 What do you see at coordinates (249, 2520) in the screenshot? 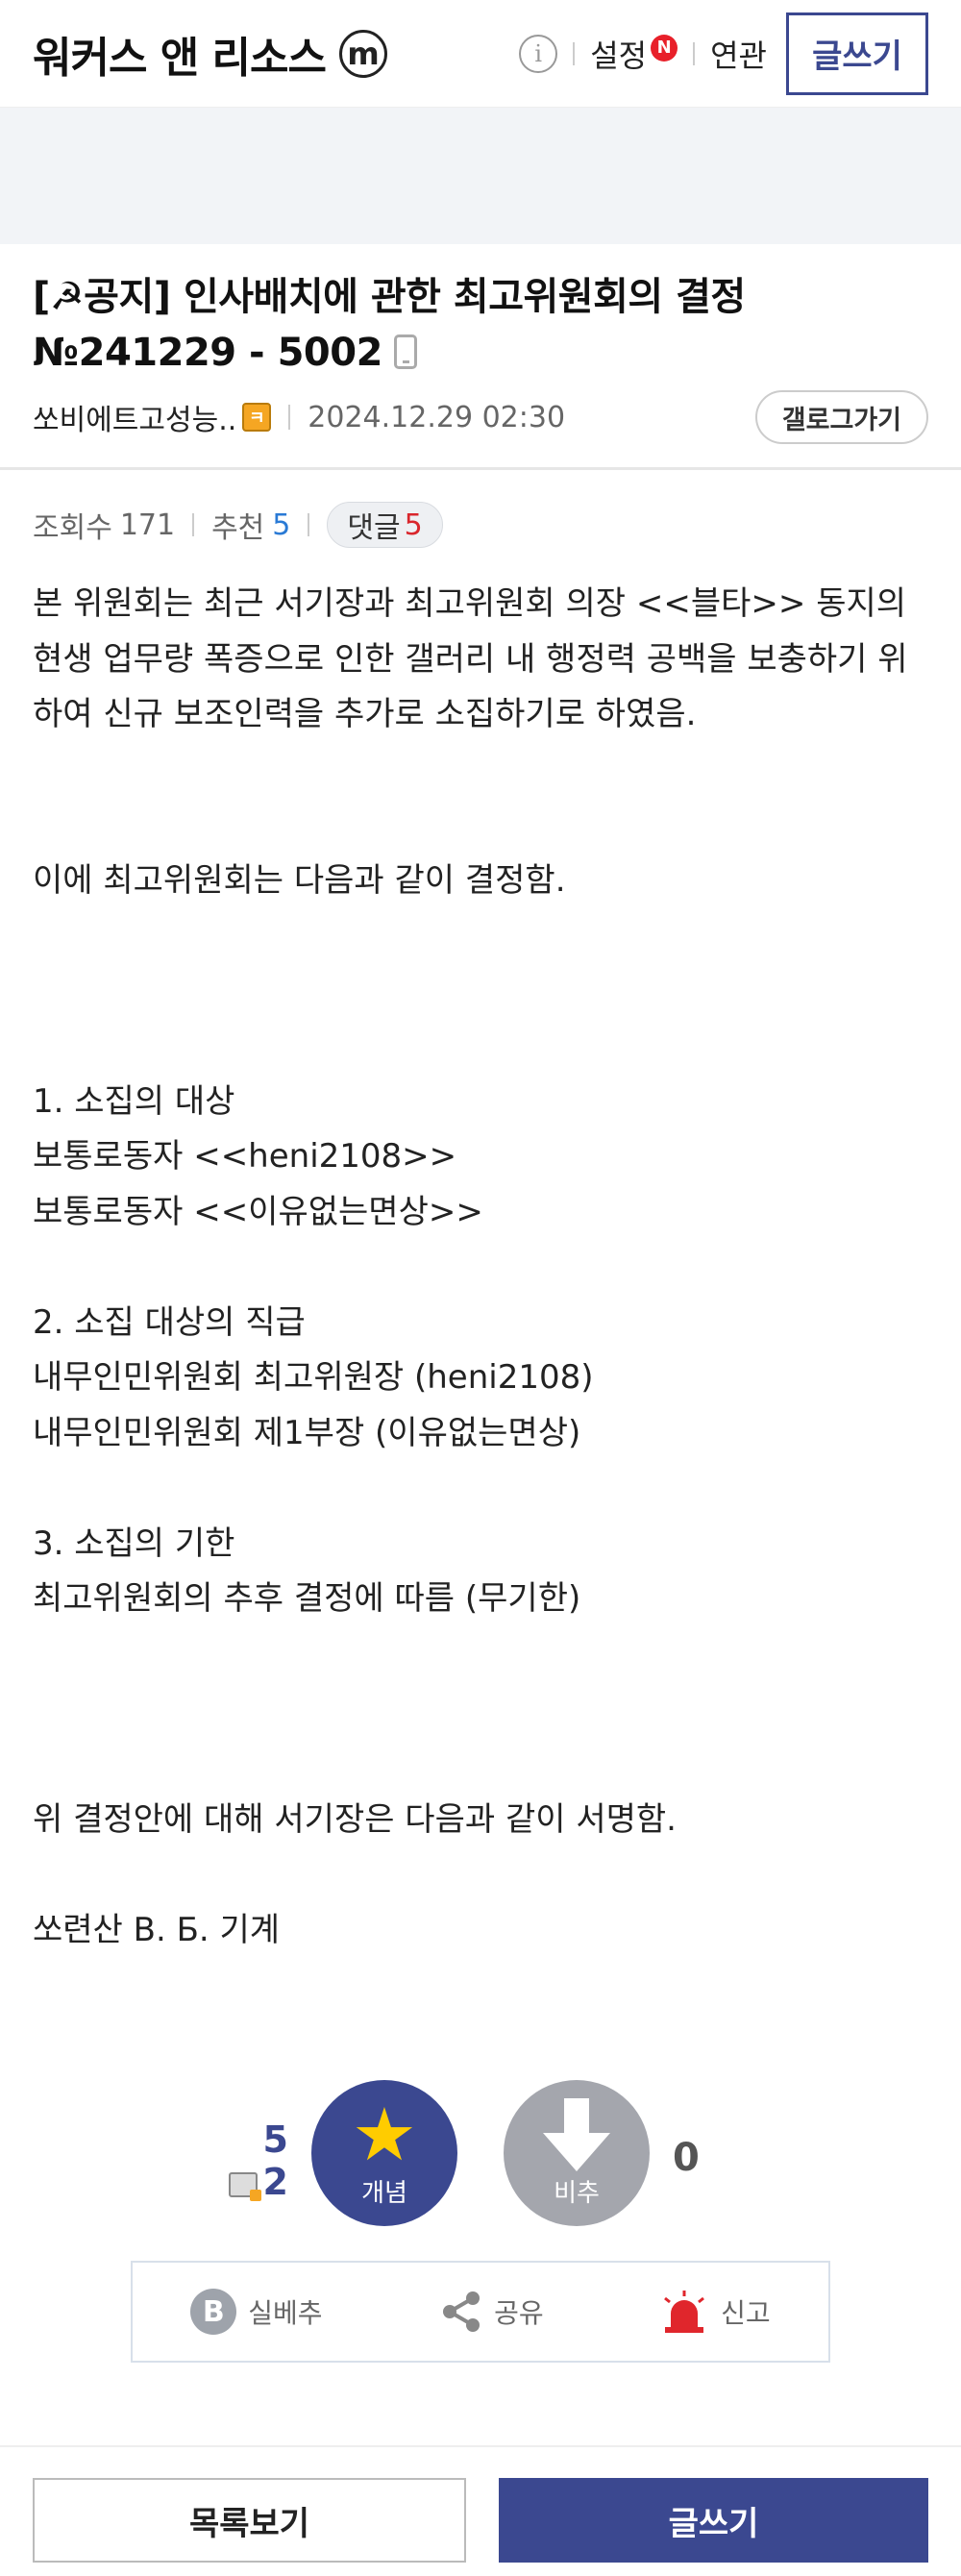
I see `list-button: 목록보기` at bounding box center [249, 2520].